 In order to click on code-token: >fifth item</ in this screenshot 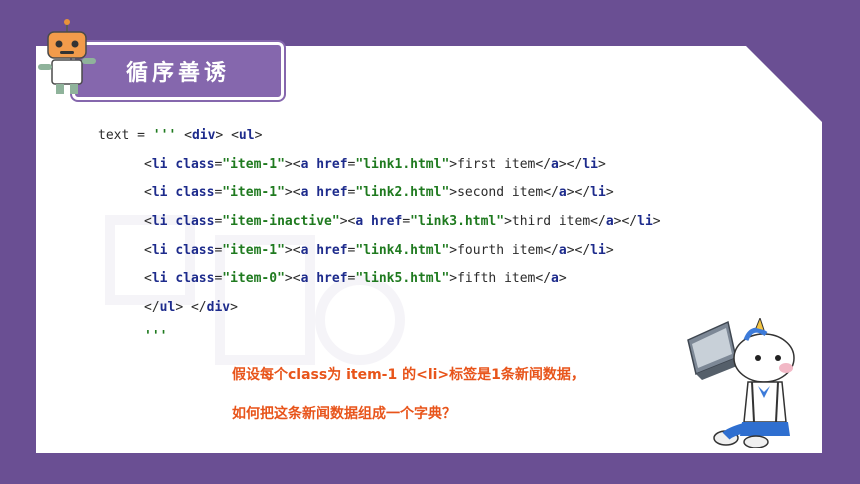, I will do `click(500, 279)`.